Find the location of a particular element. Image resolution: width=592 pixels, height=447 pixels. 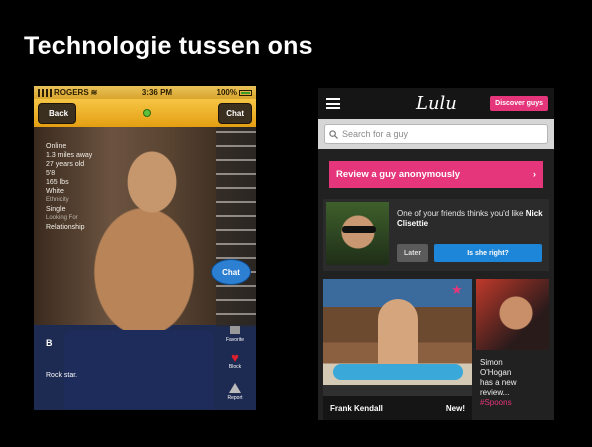

profile-stat: Relationship is located at coordinates (65, 227).